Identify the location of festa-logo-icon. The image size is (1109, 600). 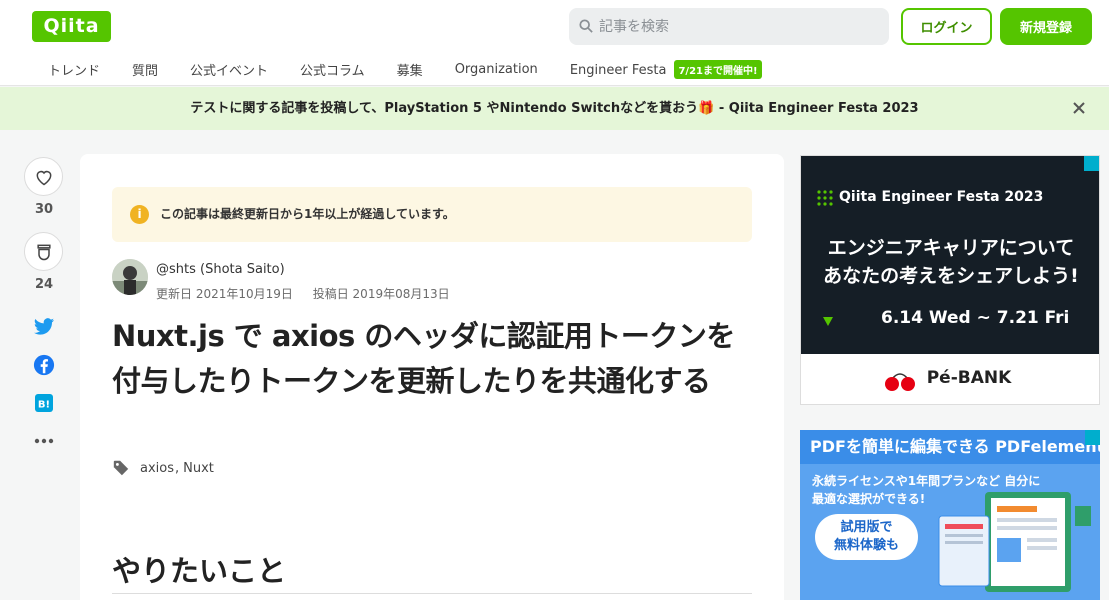
(825, 198).